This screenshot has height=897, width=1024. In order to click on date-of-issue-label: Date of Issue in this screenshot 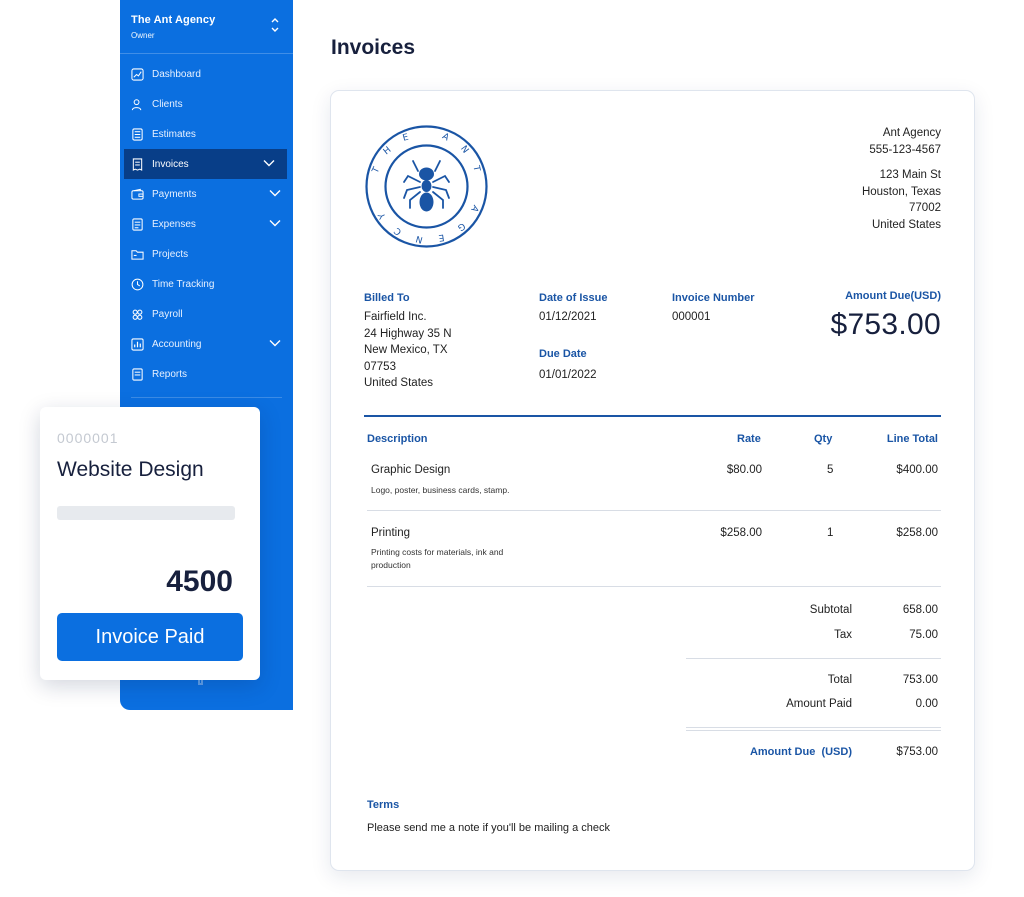, I will do `click(573, 298)`.